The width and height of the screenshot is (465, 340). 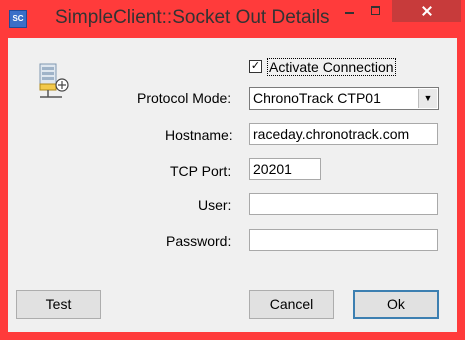 What do you see at coordinates (396, 304) in the screenshot?
I see `ok-button: Ok` at bounding box center [396, 304].